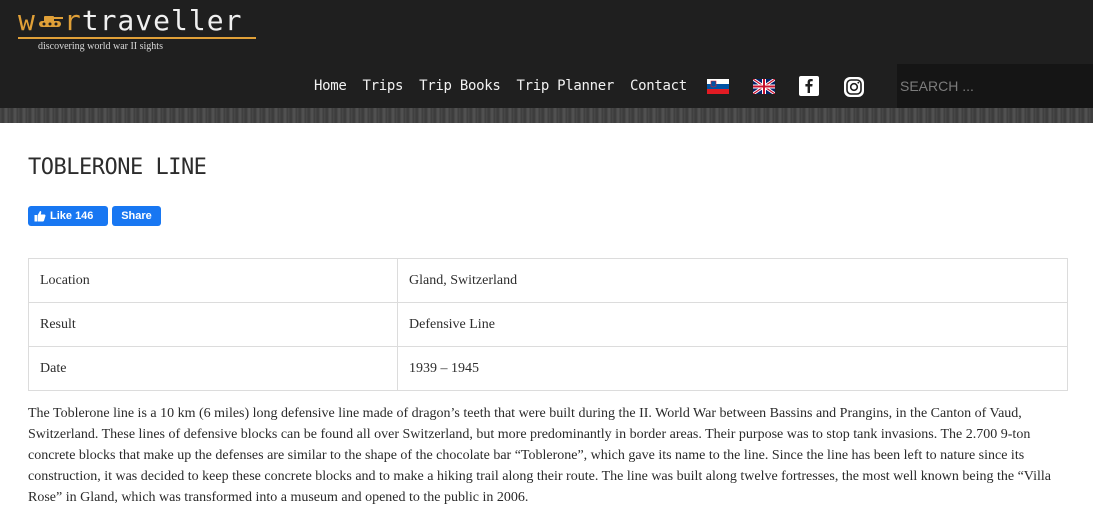 The height and width of the screenshot is (528, 1093). What do you see at coordinates (732, 280) in the screenshot?
I see `fact-value: Gland, Switzerland` at bounding box center [732, 280].